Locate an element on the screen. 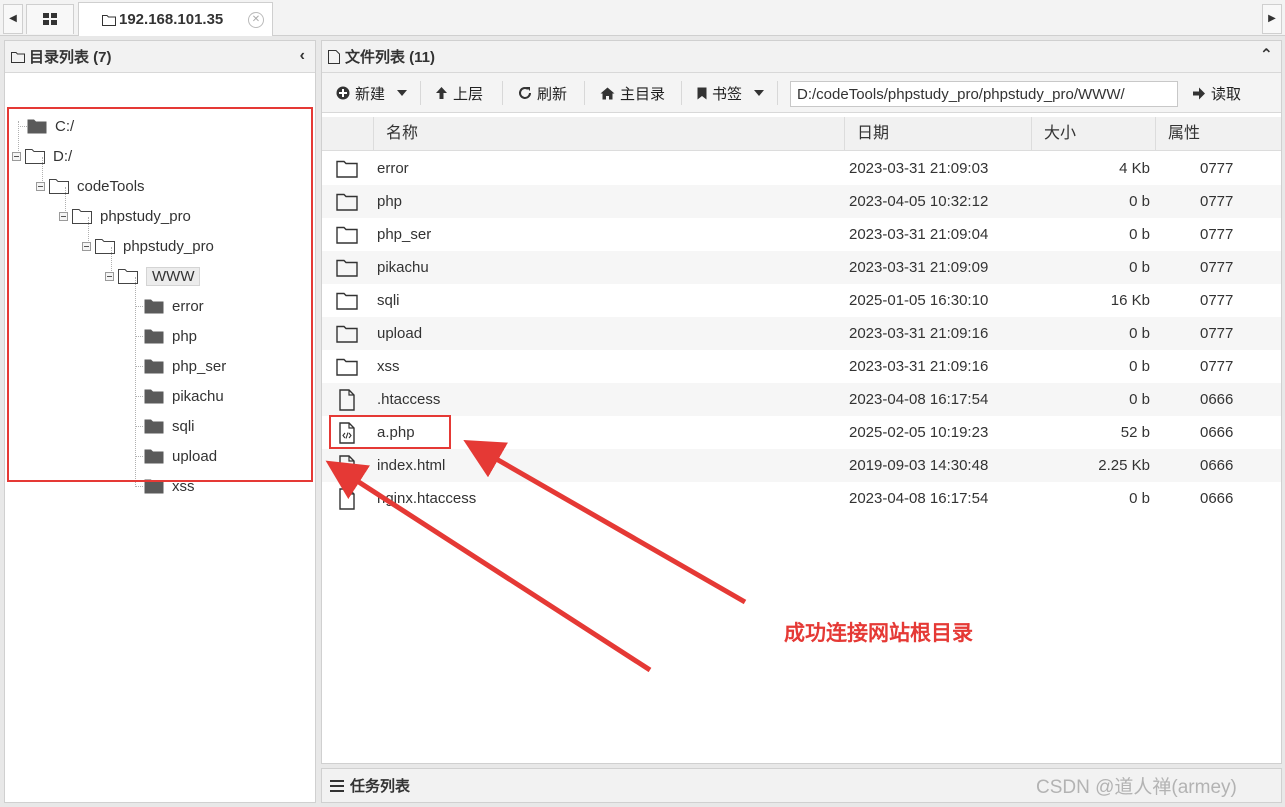  file-row: upload 2023-03-31 21:09:16 0 b 0777 is located at coordinates (801, 333).